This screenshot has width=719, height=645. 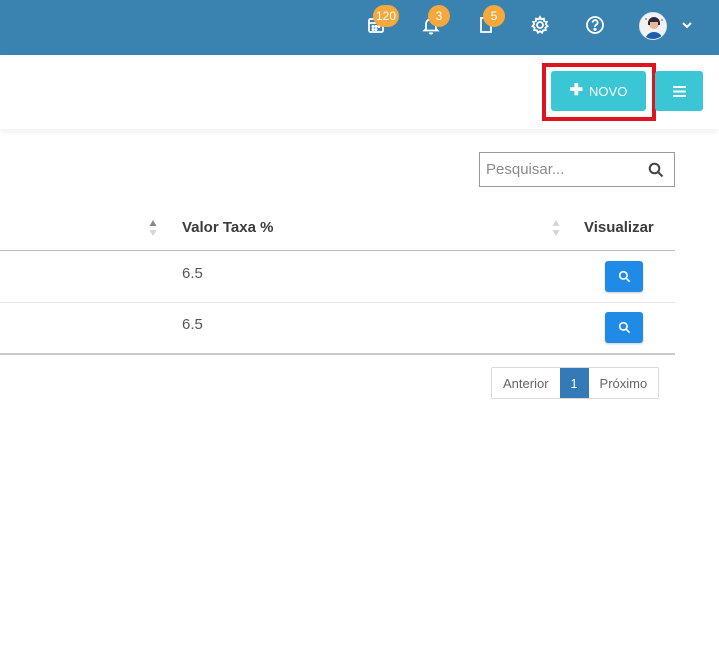 I want to click on avatar, so click(x=653, y=26).